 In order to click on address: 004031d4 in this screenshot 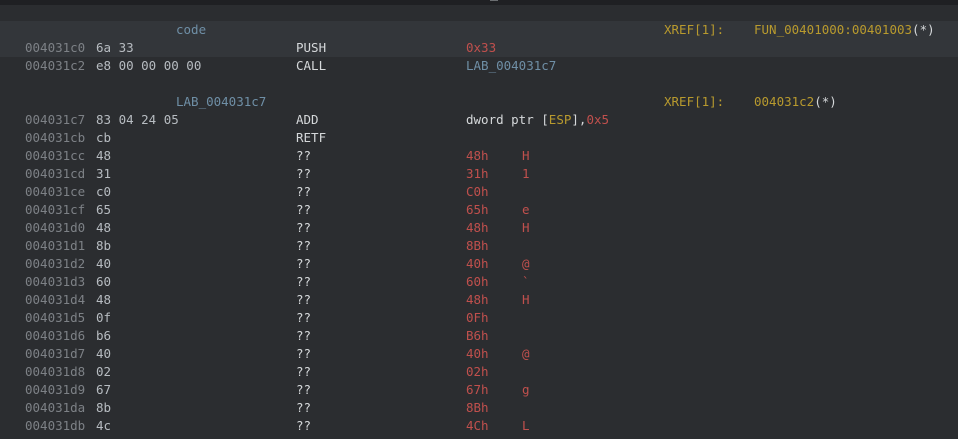, I will do `click(55, 299)`.